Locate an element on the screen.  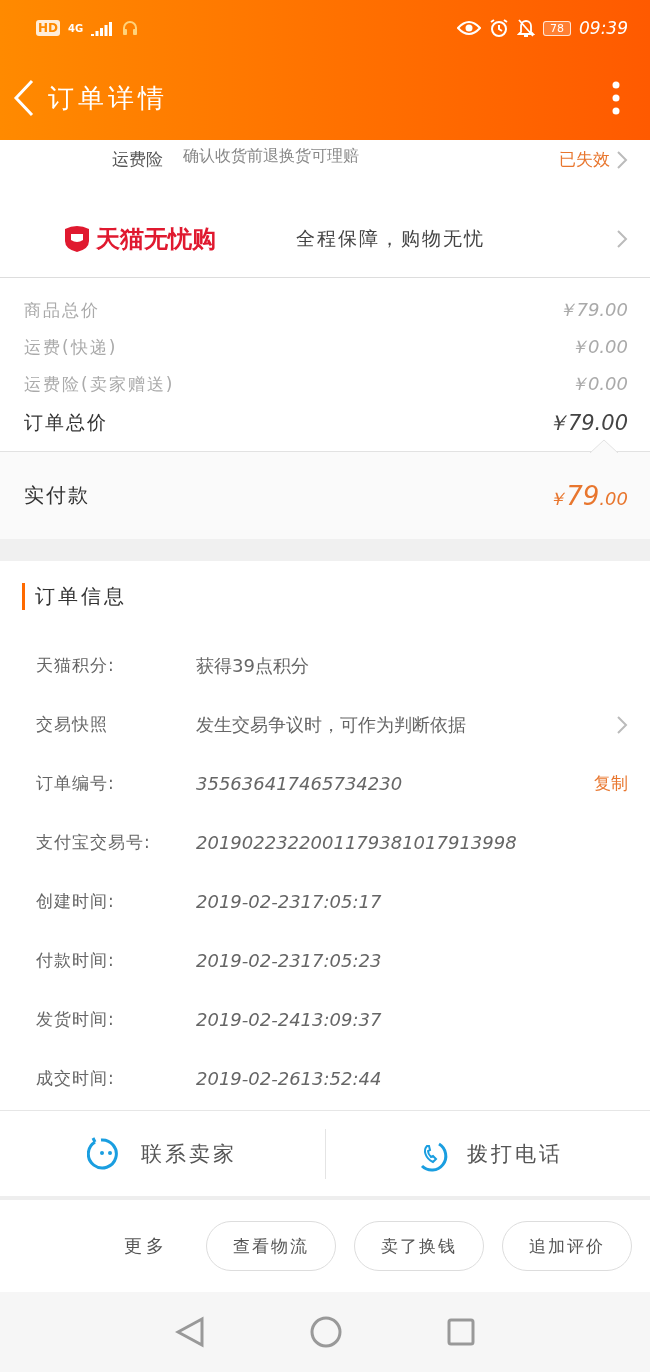
shield-icon is located at coordinates (77, 238).